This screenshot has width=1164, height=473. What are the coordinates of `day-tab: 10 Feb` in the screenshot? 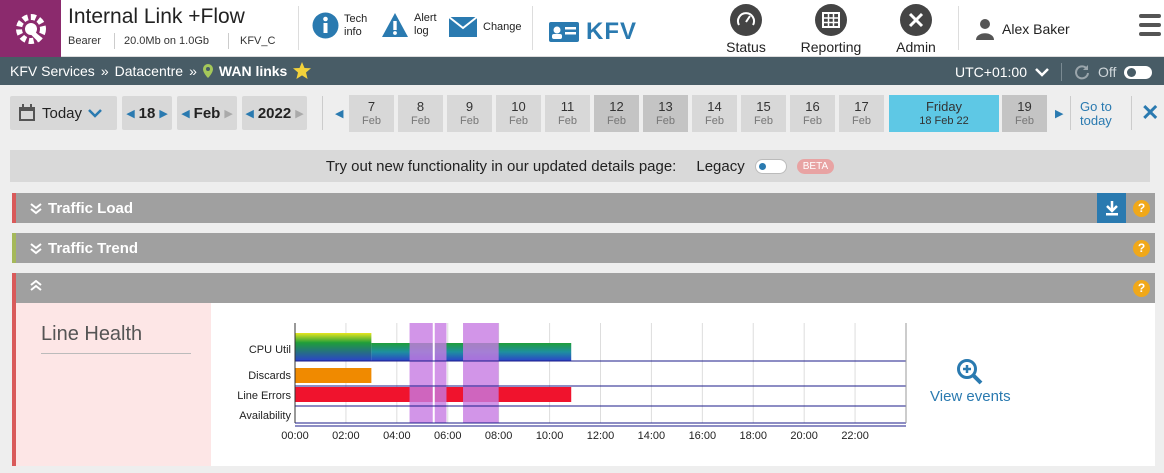 It's located at (518, 113).